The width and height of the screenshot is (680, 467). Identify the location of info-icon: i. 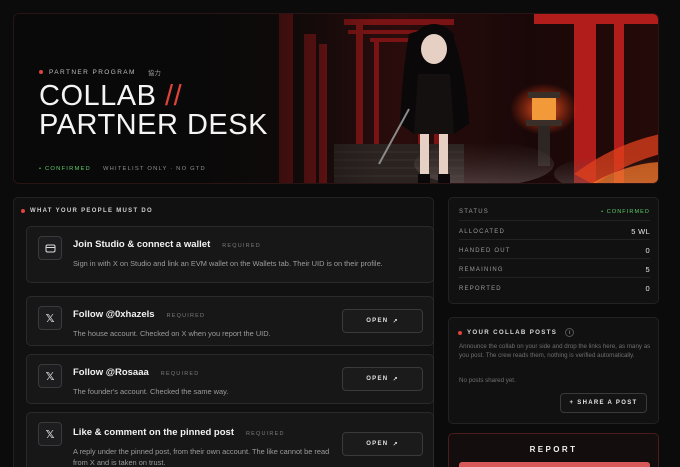
(570, 332).